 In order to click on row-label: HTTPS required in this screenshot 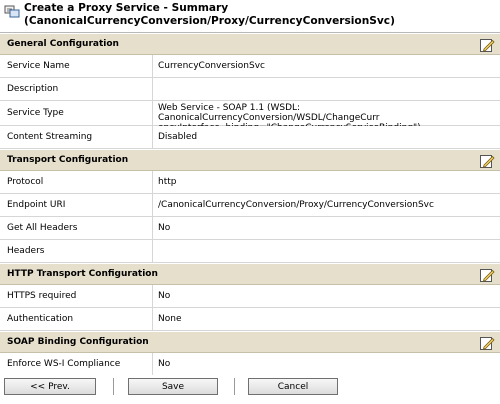, I will do `click(76, 296)`.